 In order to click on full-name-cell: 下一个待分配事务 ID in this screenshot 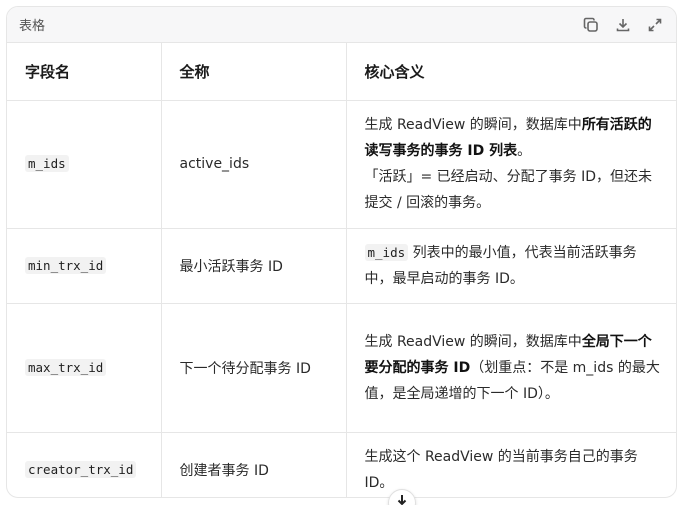, I will do `click(254, 368)`.